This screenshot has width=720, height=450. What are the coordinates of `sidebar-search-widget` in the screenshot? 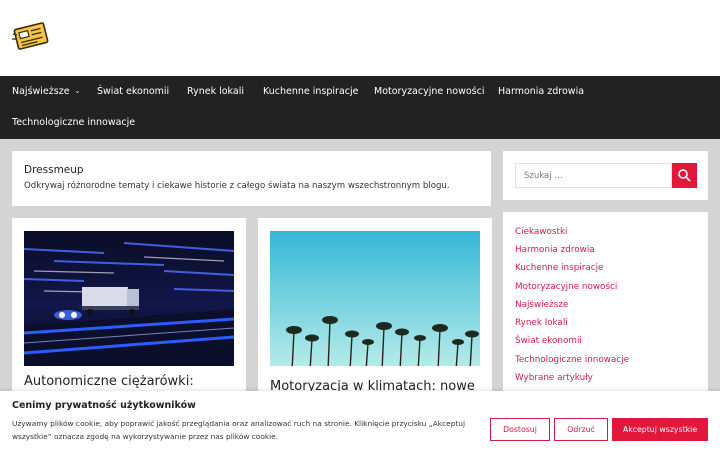 It's located at (605, 175).